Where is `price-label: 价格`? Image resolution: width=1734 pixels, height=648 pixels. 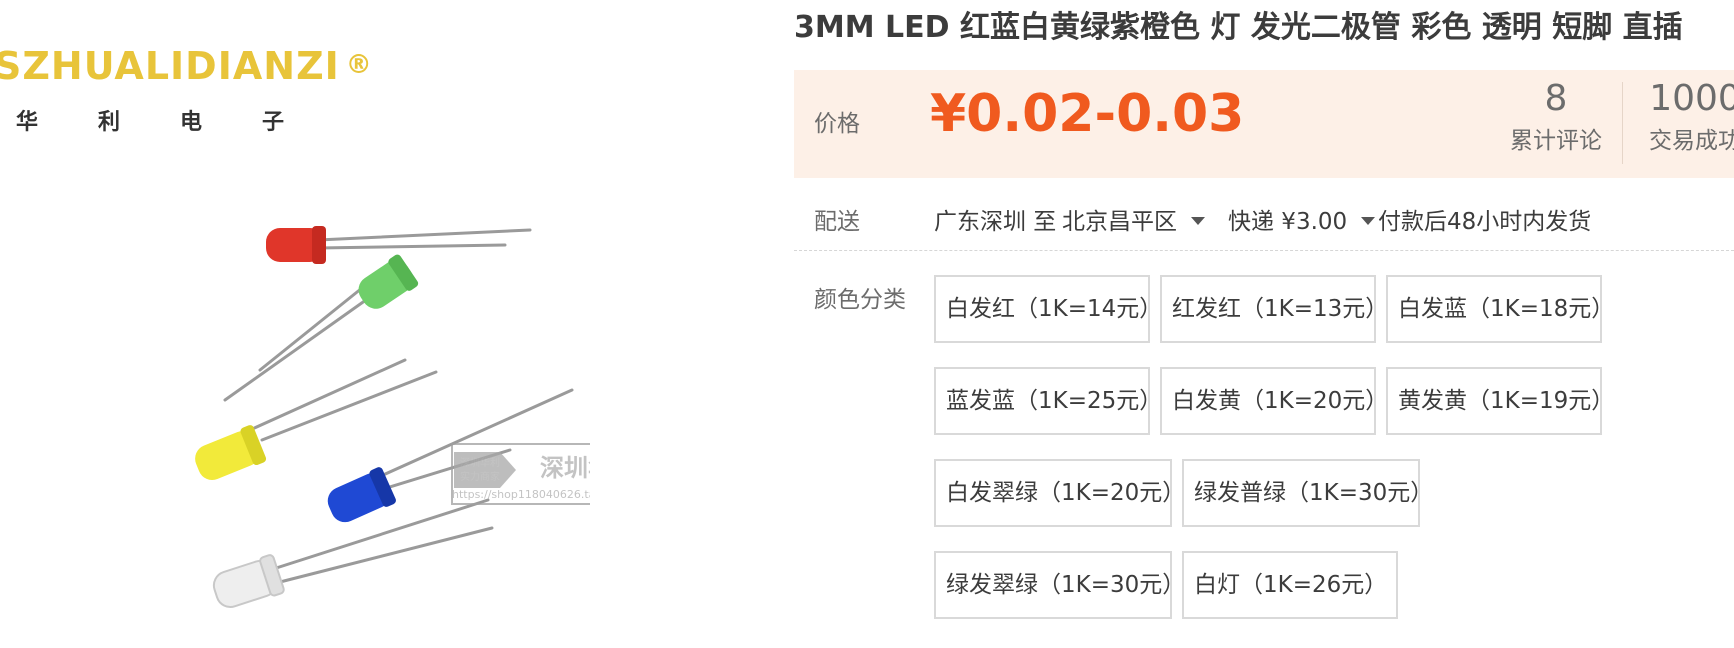
price-label: 价格 is located at coordinates (837, 124).